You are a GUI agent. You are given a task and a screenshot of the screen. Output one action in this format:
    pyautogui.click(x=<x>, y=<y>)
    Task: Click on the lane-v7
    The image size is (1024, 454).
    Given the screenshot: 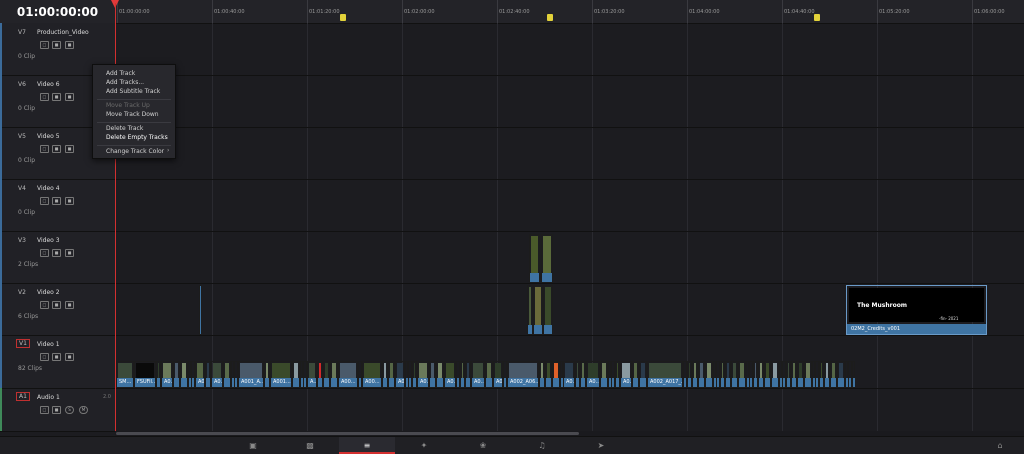 What is the action you would take?
    pyautogui.click(x=569, y=49)
    